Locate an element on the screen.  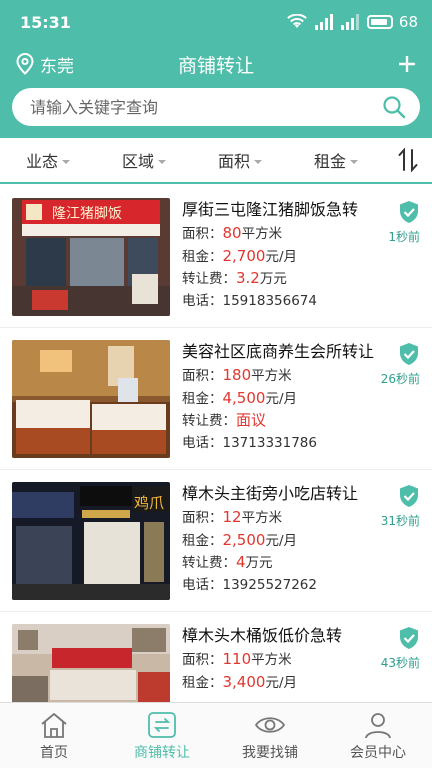
listing-rent: 租金：3,400元/月 is located at coordinates (301, 683).